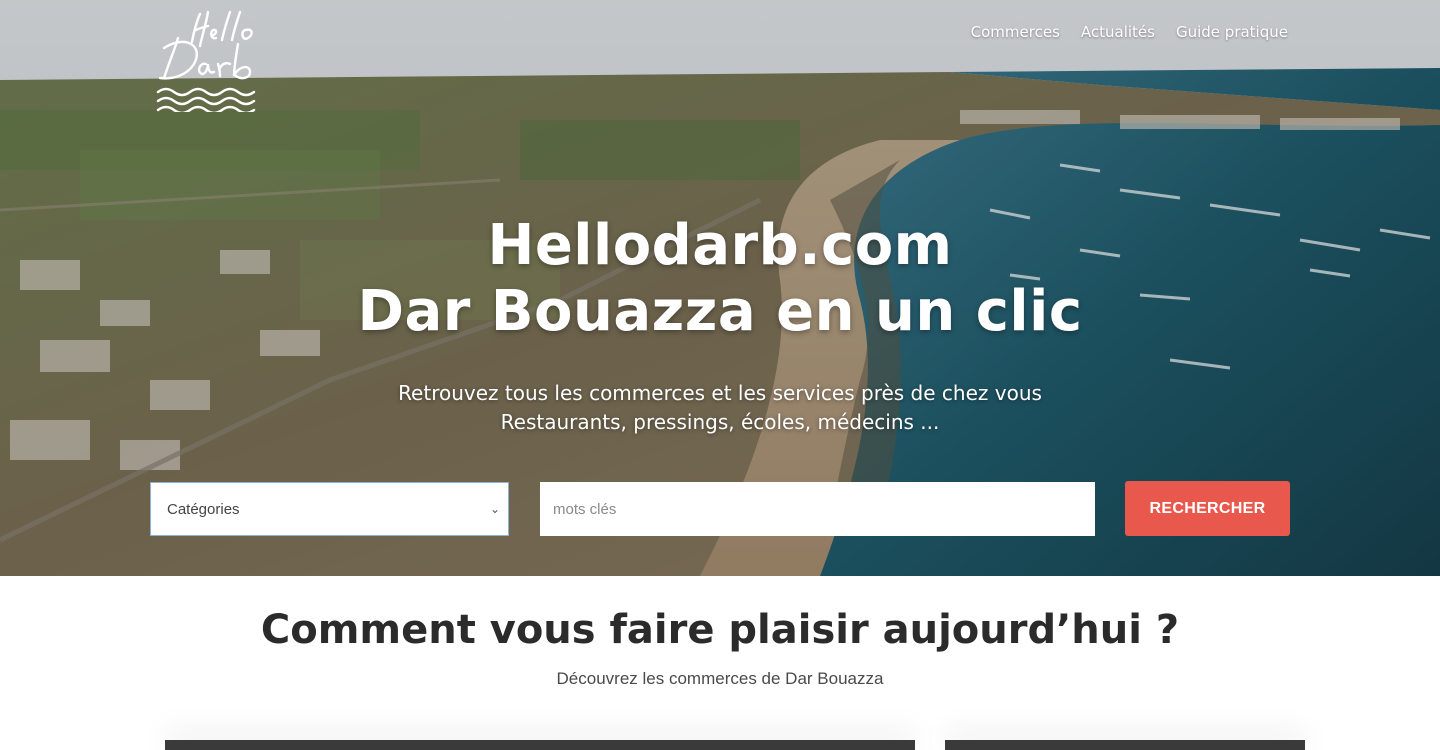 The height and width of the screenshot is (750, 1440). I want to click on hero-title-line2: Dar Bouazza en un clic, so click(720, 311).